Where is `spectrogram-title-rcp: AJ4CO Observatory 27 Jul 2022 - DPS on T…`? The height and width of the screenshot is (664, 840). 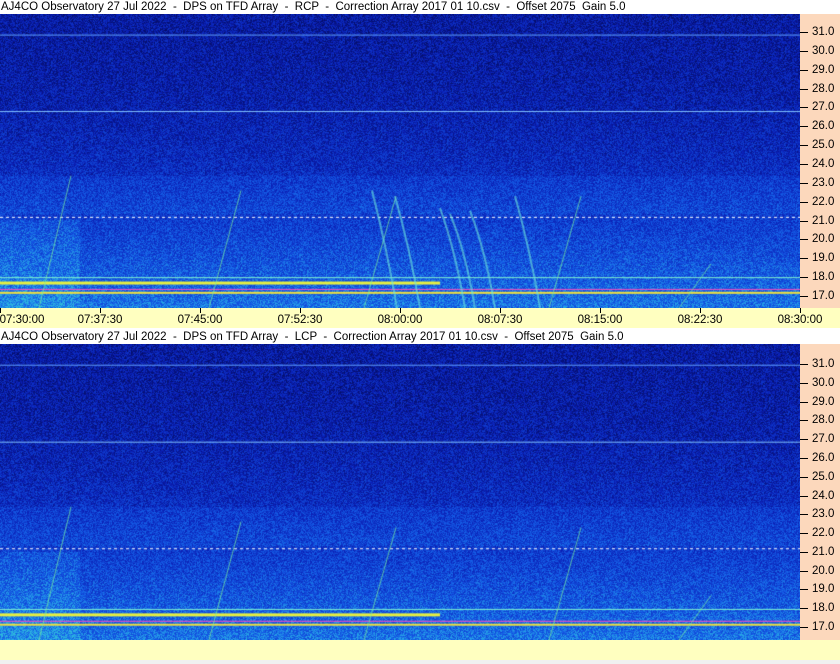 spectrogram-title-rcp: AJ4CO Observatory 27 Jul 2022 - DPS on T… is located at coordinates (420, 7).